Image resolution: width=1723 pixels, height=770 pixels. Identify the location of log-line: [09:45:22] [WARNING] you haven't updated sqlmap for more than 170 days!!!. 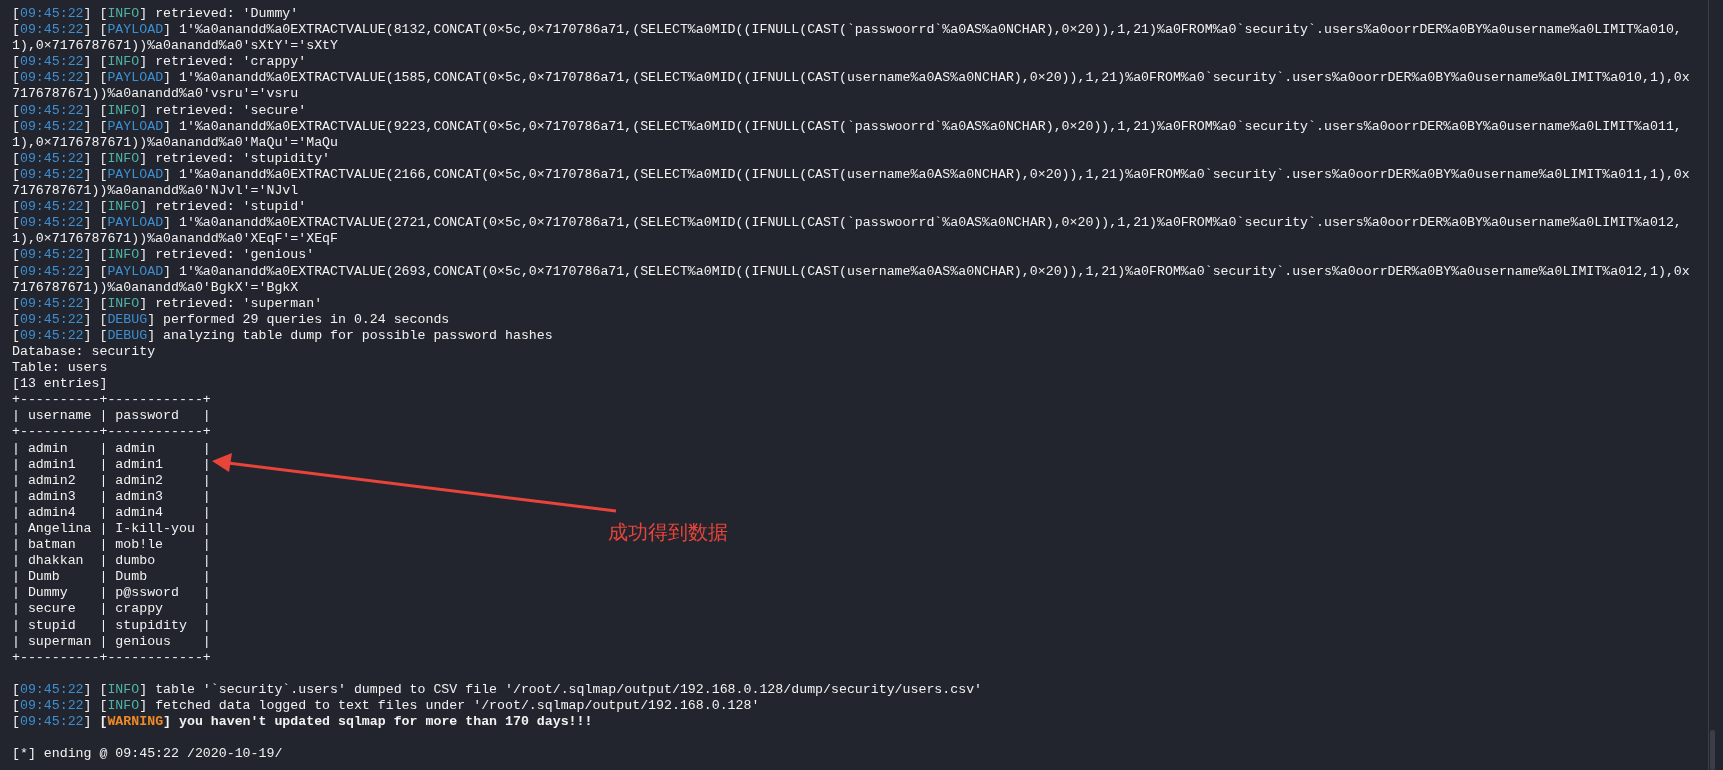
(303, 722).